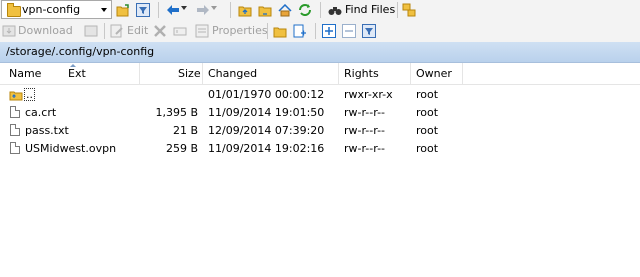 This screenshot has width=640, height=277. I want to click on current-path: /storage/.config/vpn-config, so click(80, 51).